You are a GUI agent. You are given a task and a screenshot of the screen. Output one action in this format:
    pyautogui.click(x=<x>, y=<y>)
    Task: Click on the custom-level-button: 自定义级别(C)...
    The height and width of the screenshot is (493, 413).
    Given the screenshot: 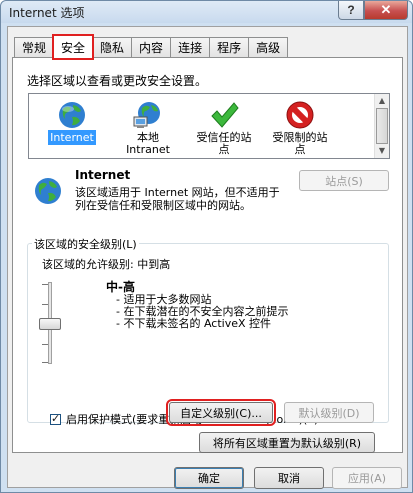 What is the action you would take?
    pyautogui.click(x=221, y=412)
    